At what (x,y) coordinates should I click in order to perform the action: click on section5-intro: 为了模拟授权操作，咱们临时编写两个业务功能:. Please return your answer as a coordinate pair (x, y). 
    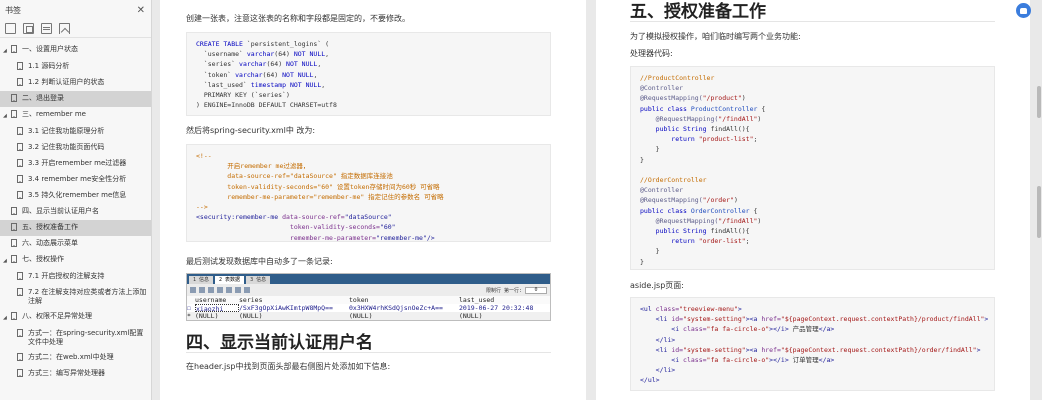
    Looking at the image, I should click on (715, 36).